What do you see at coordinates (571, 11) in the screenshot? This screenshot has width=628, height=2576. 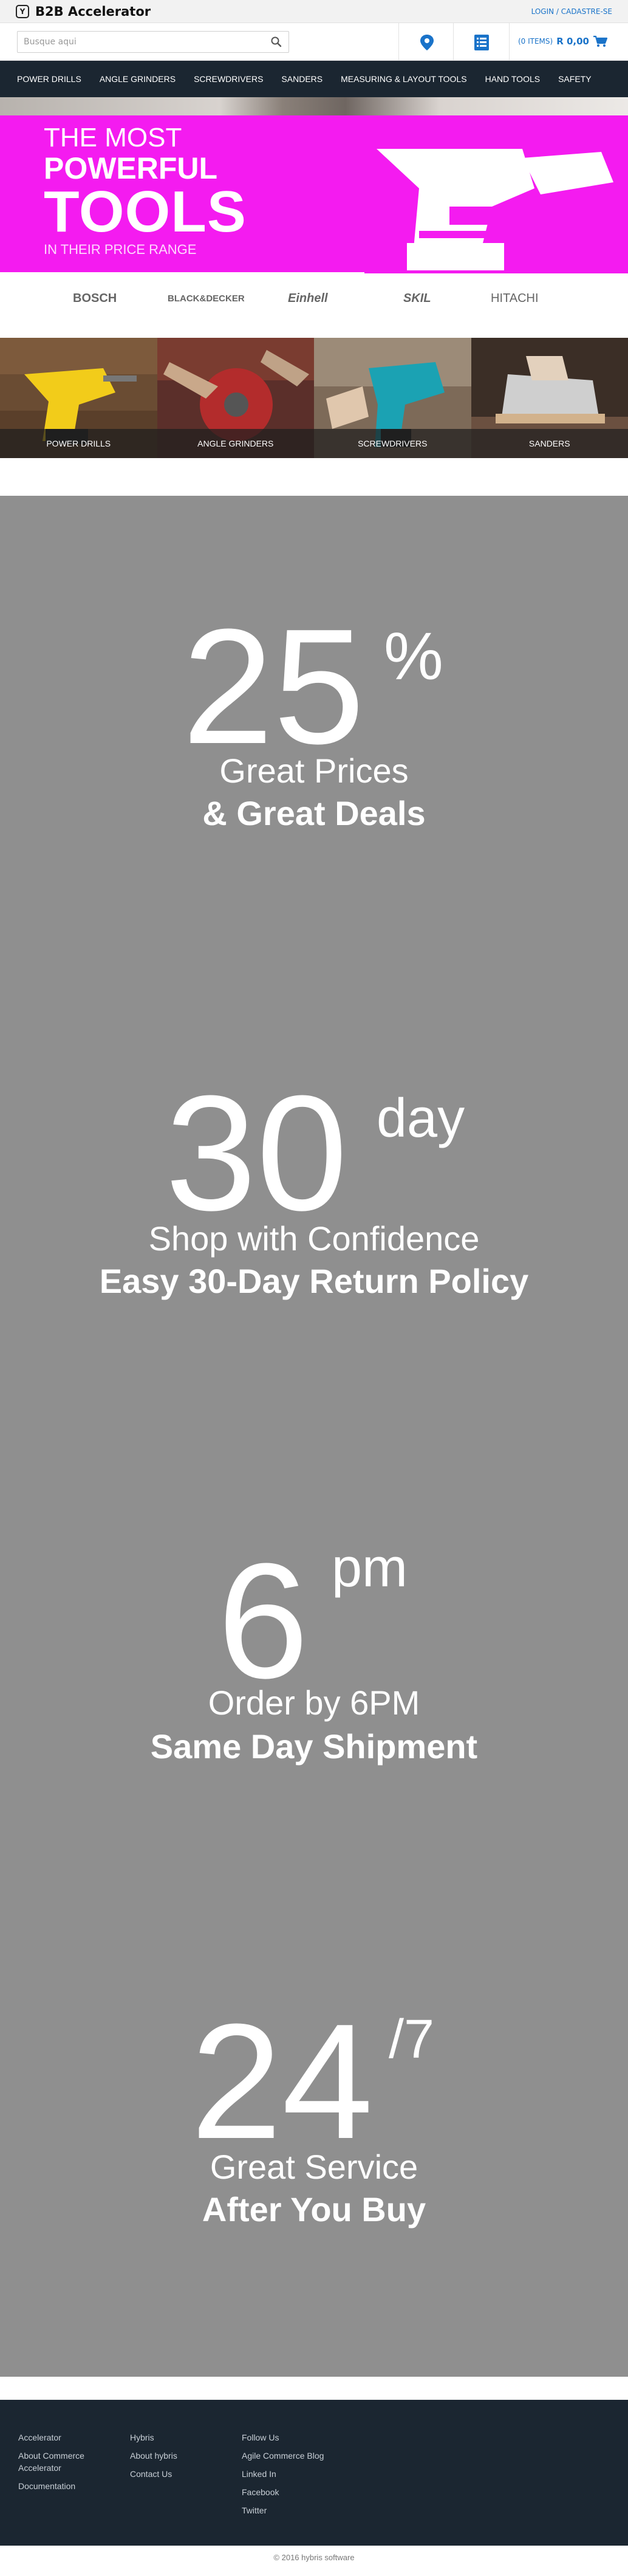 I see `login-link: LOGIN / CADASTRE-SE` at bounding box center [571, 11].